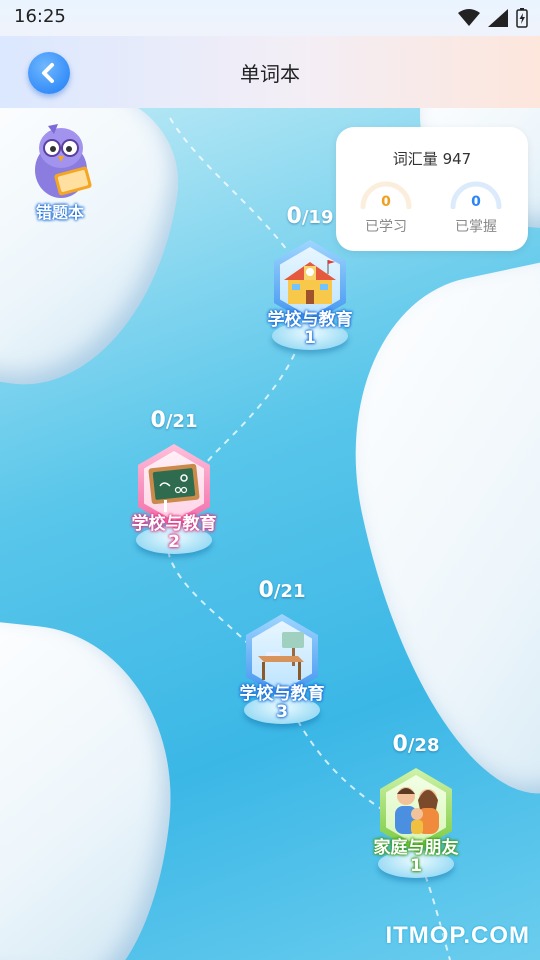 The height and width of the screenshot is (960, 540). I want to click on battery-icon, so click(522, 18).